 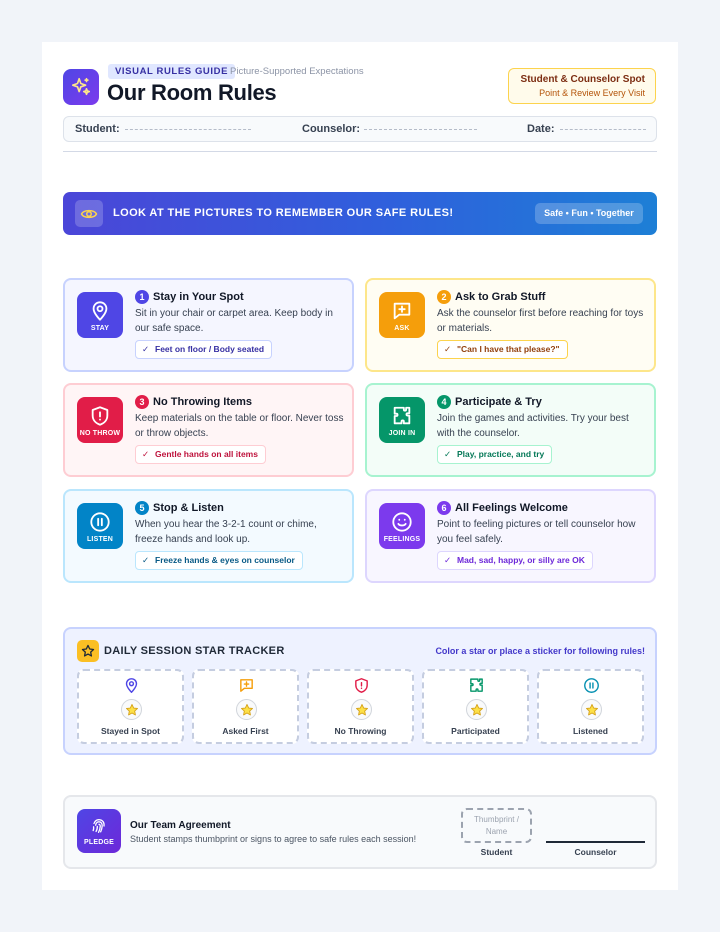 What do you see at coordinates (225, 560) in the screenshot?
I see `rule-tip-text: Freeze hands & eyes on counselor` at bounding box center [225, 560].